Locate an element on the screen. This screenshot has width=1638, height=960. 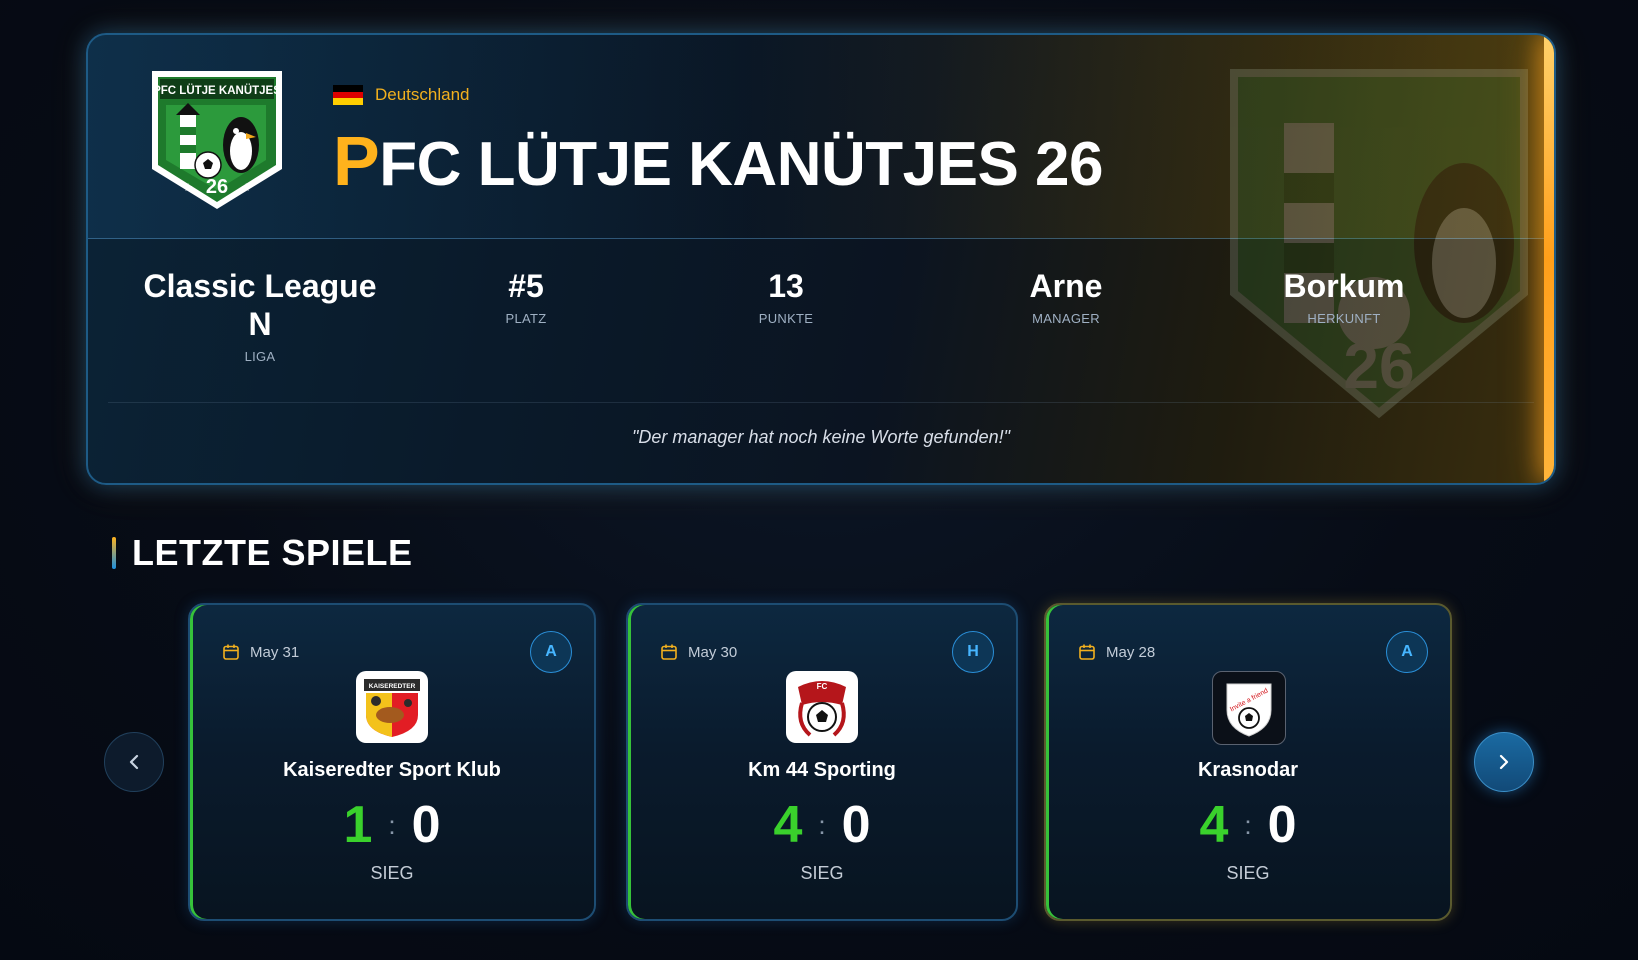
stat-punkte: 13 PUNKTE is located at coordinates (786, 296).